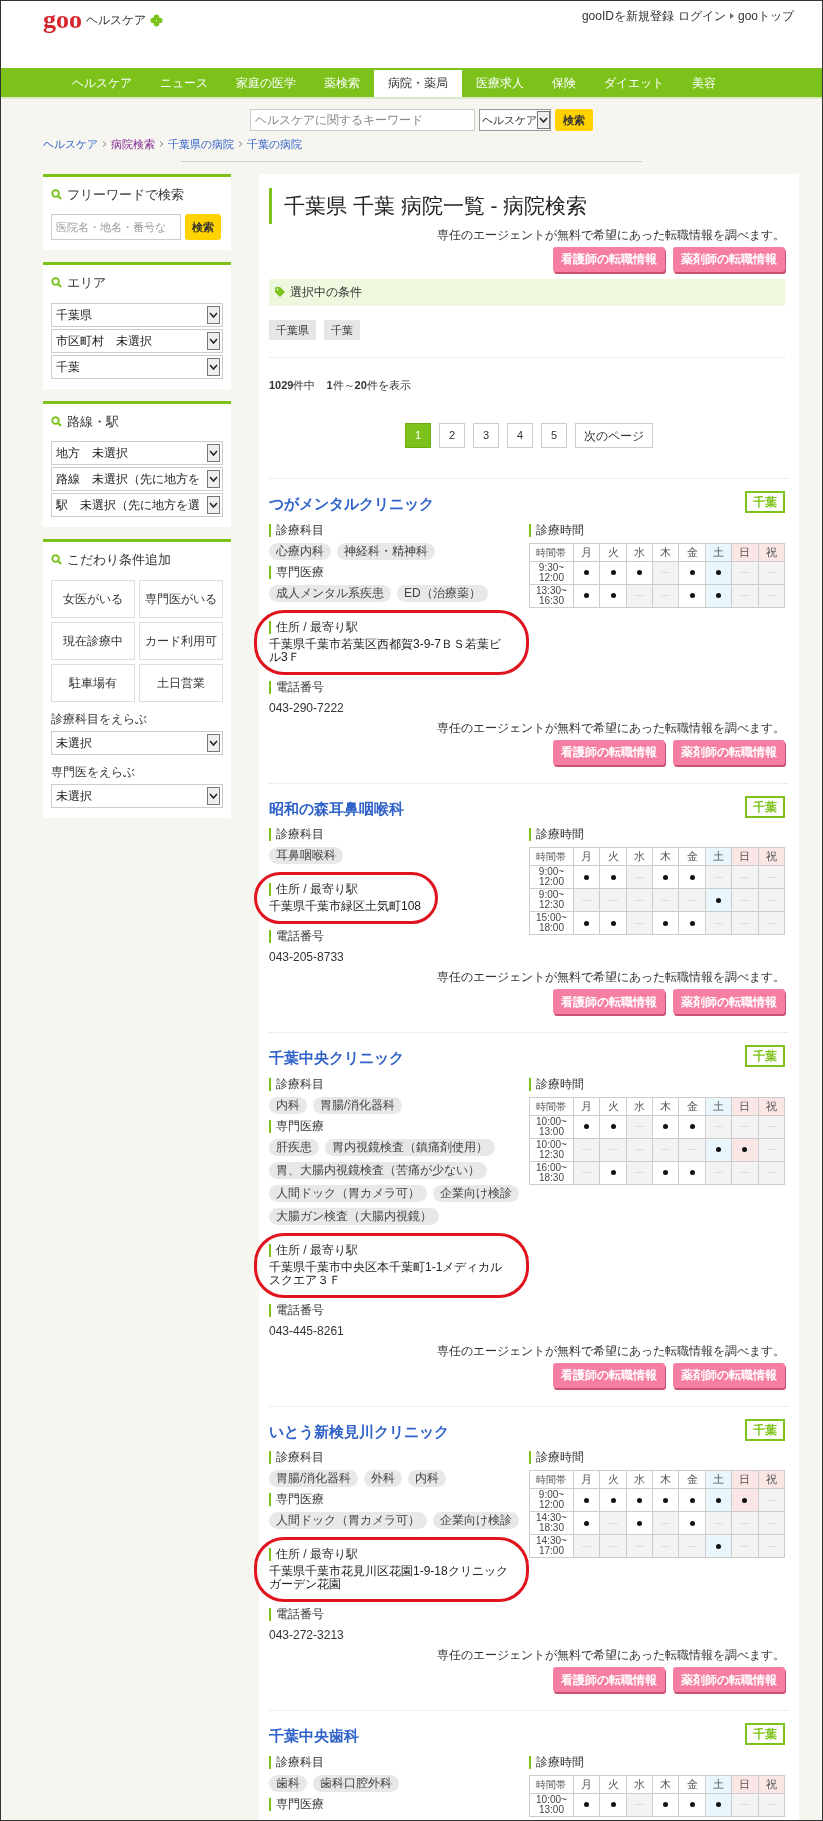  Describe the element at coordinates (336, 808) in the screenshot. I see `clinic-name-link: 昭和の森耳鼻咽喉科` at that location.